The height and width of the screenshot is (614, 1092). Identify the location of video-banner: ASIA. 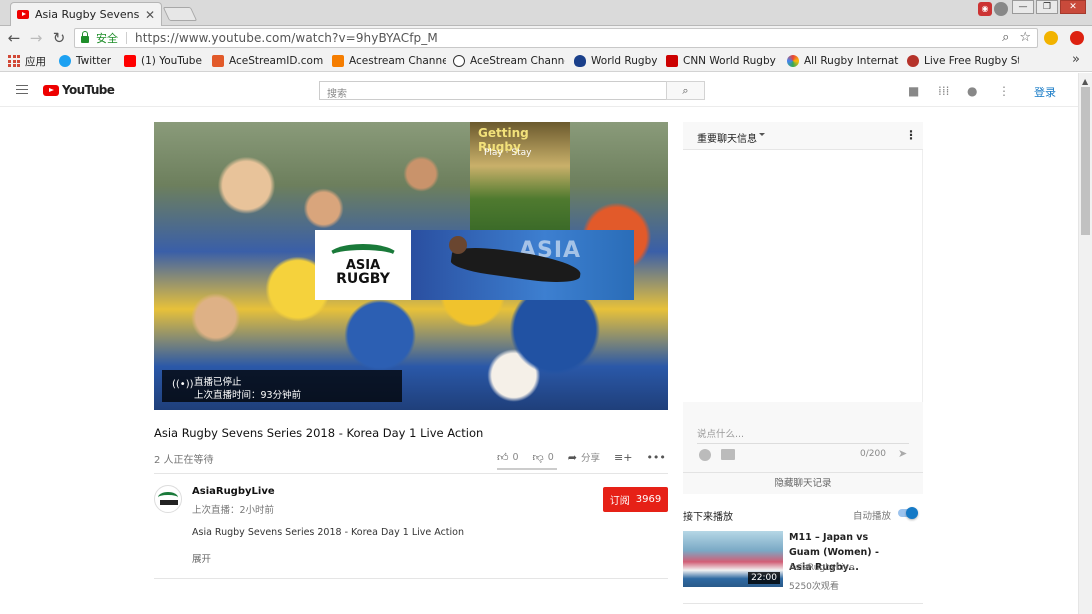
(522, 265).